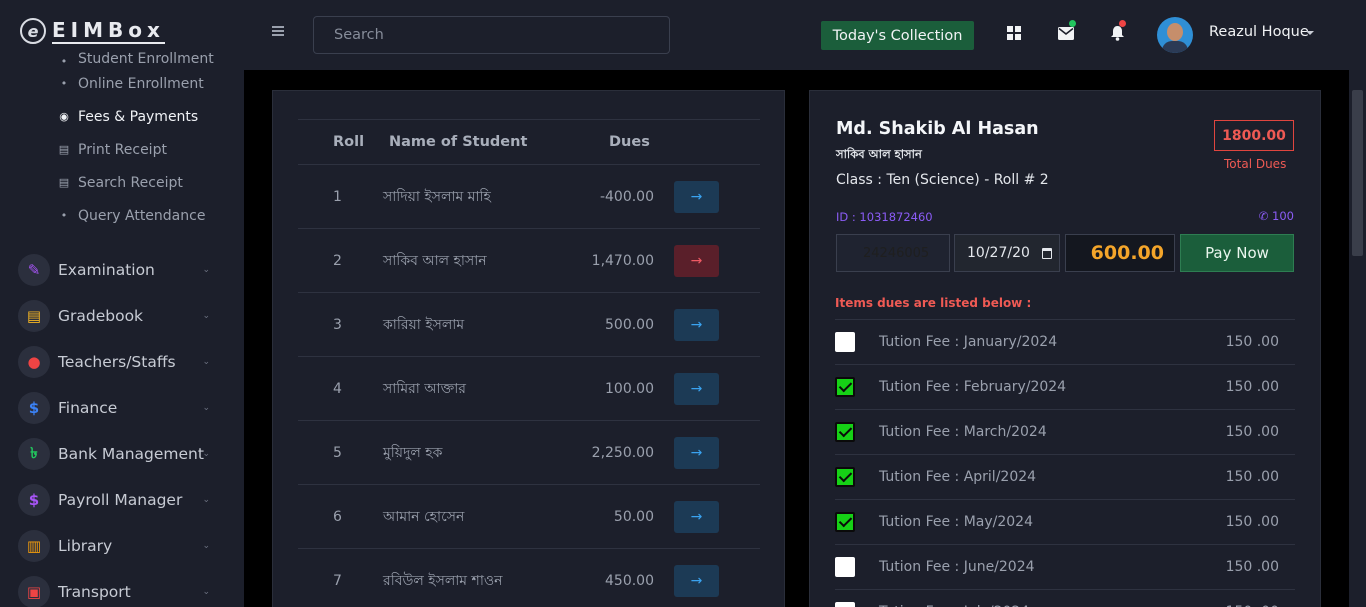  What do you see at coordinates (337, 196) in the screenshot?
I see `cell-roll: 1` at bounding box center [337, 196].